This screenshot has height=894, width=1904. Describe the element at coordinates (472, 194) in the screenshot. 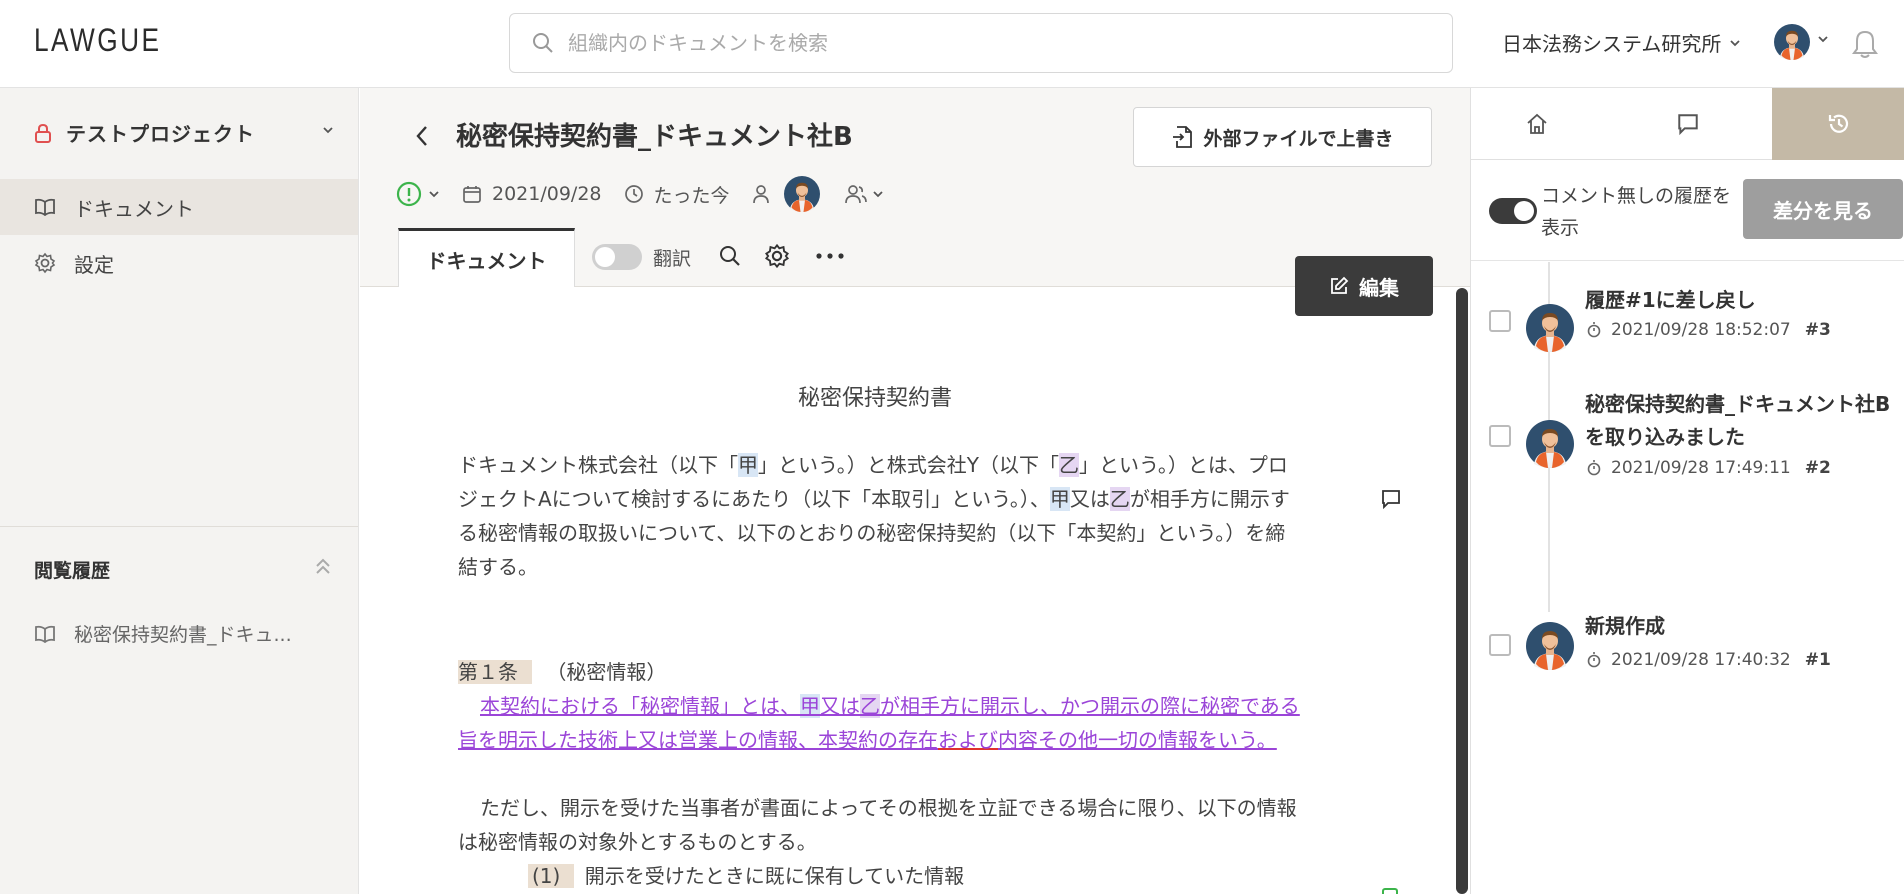

I see `calendar-icon` at that location.